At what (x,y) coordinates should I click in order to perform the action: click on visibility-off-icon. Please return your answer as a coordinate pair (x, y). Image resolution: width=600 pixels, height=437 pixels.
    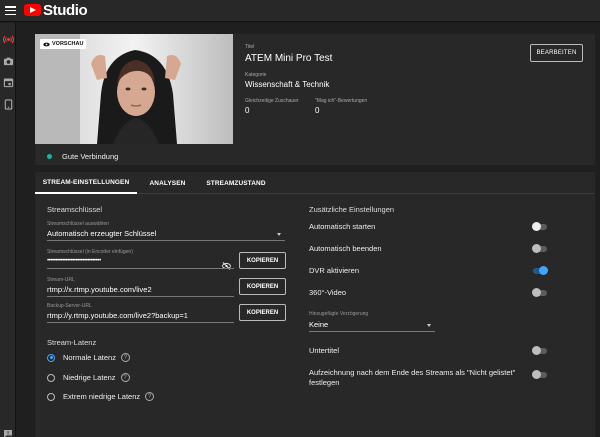
    Looking at the image, I should click on (226, 263).